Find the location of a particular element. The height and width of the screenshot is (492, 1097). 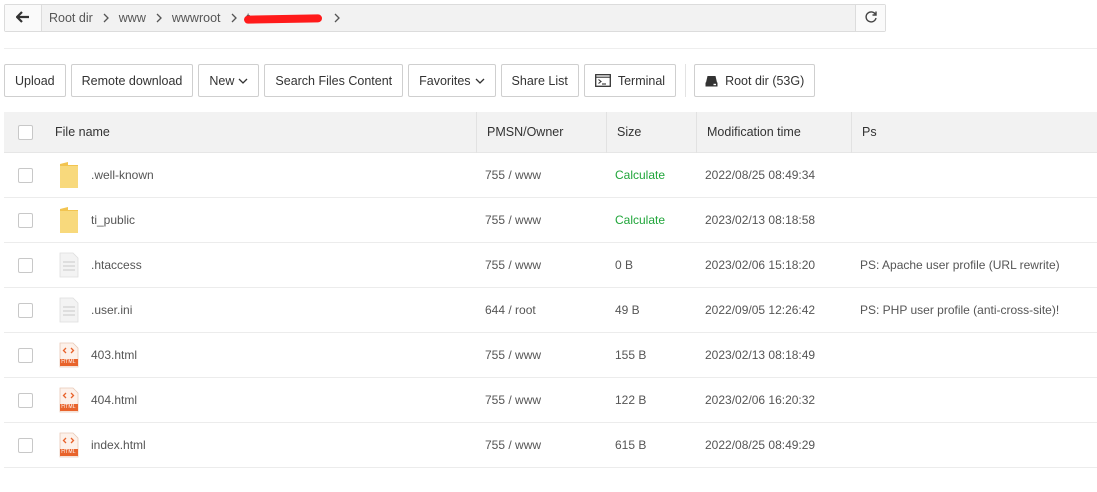

file-name: index.html is located at coordinates (284, 445).